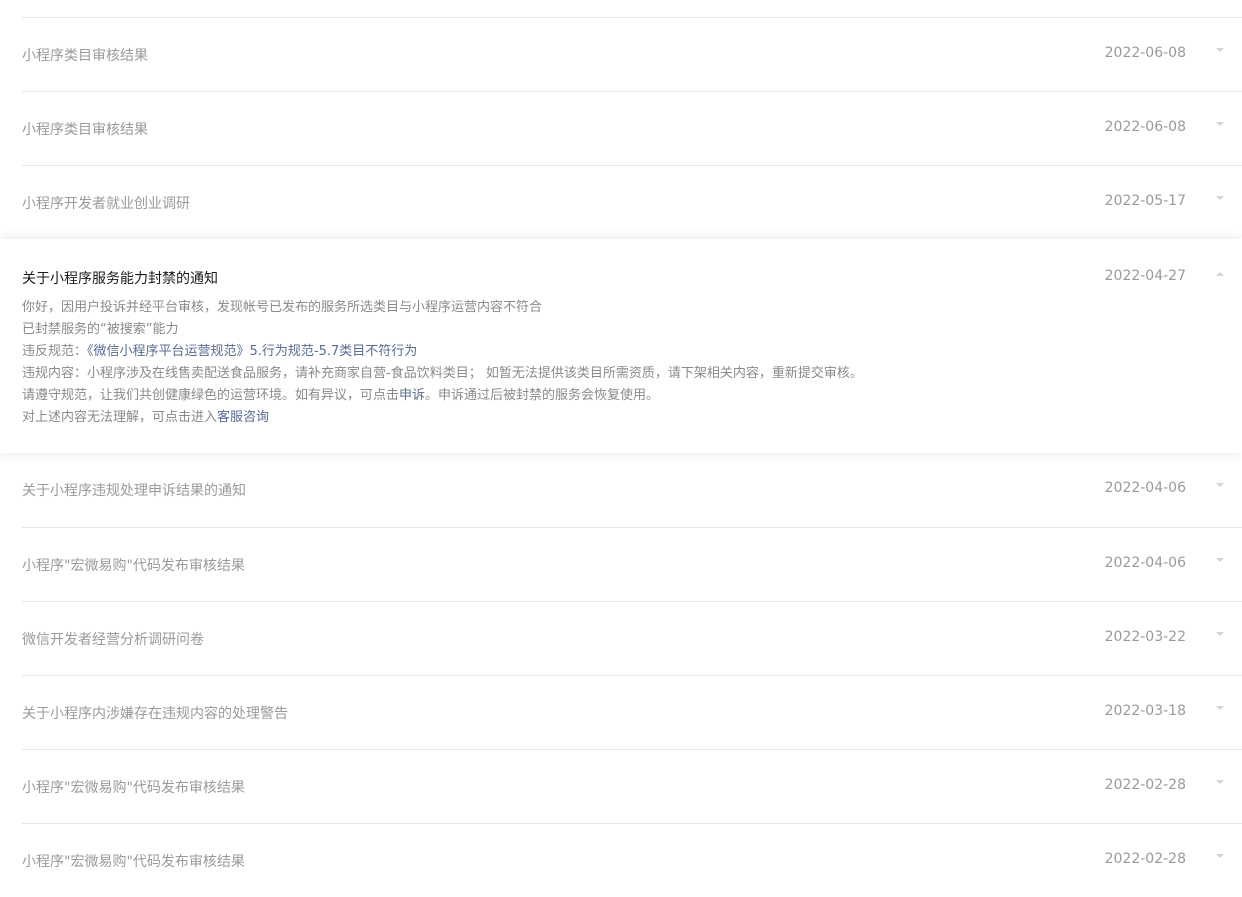 The image size is (1242, 897). What do you see at coordinates (442, 352) in the screenshot?
I see `notice-line: 违反规范：《微信小程序平台运营规范》5.行为规范-5.7类目不符行为` at bounding box center [442, 352].